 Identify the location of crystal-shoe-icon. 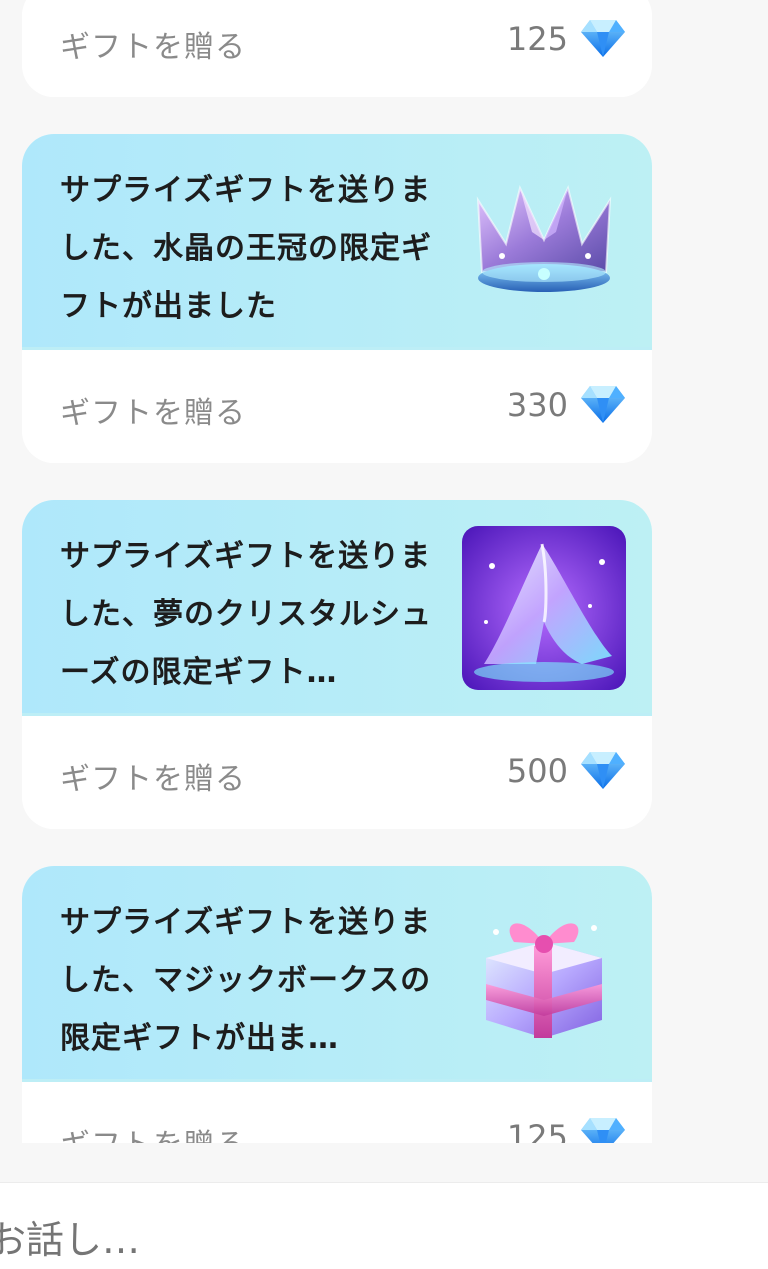
(544, 608).